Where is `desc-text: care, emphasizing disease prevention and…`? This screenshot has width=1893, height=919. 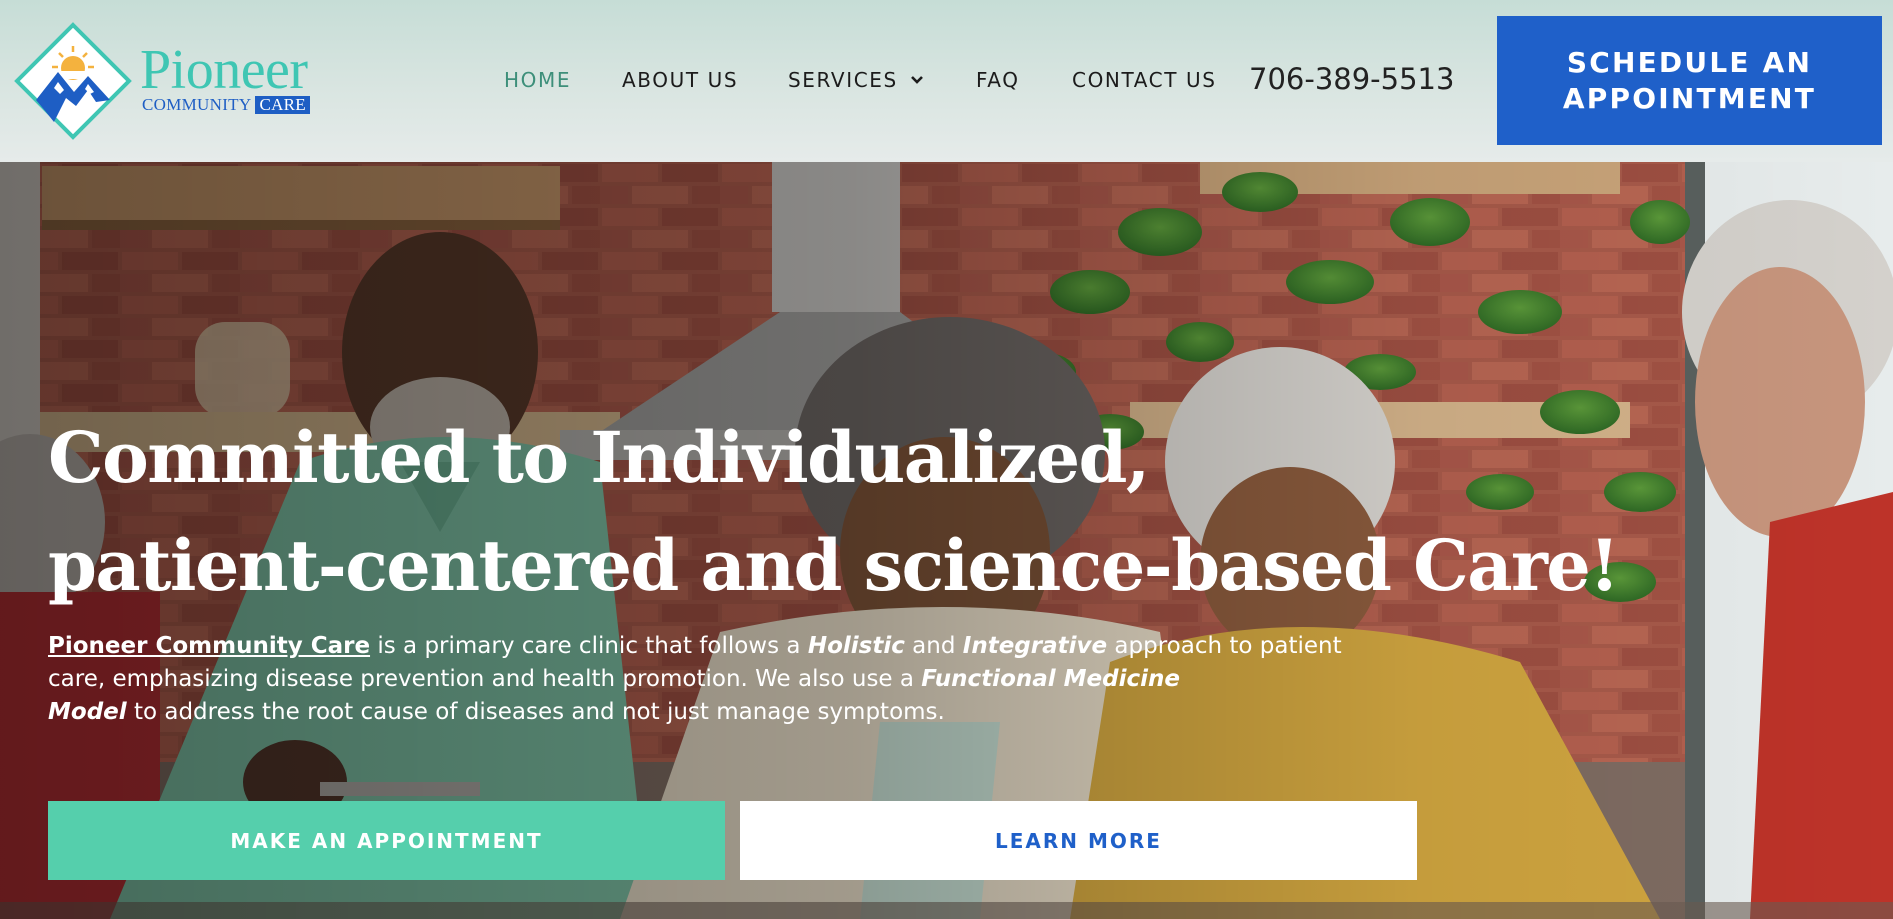 desc-text: care, emphasizing disease prevention and… is located at coordinates (485, 679).